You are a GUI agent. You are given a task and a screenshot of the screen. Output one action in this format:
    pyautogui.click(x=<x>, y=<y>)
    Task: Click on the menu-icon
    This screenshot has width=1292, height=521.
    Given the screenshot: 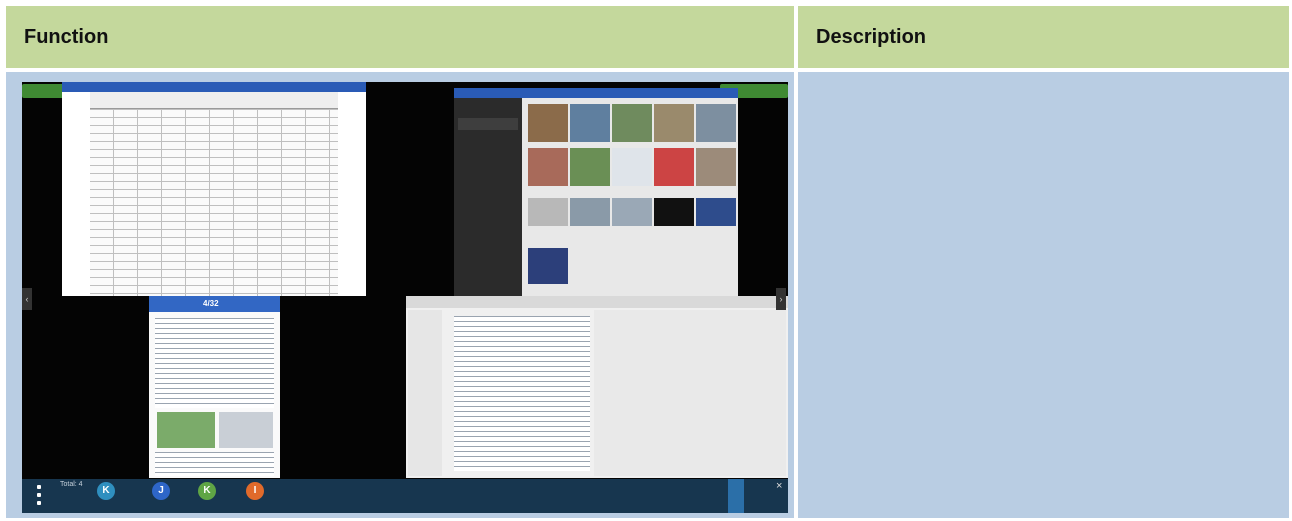 What is the action you would take?
    pyautogui.click(x=39, y=487)
    